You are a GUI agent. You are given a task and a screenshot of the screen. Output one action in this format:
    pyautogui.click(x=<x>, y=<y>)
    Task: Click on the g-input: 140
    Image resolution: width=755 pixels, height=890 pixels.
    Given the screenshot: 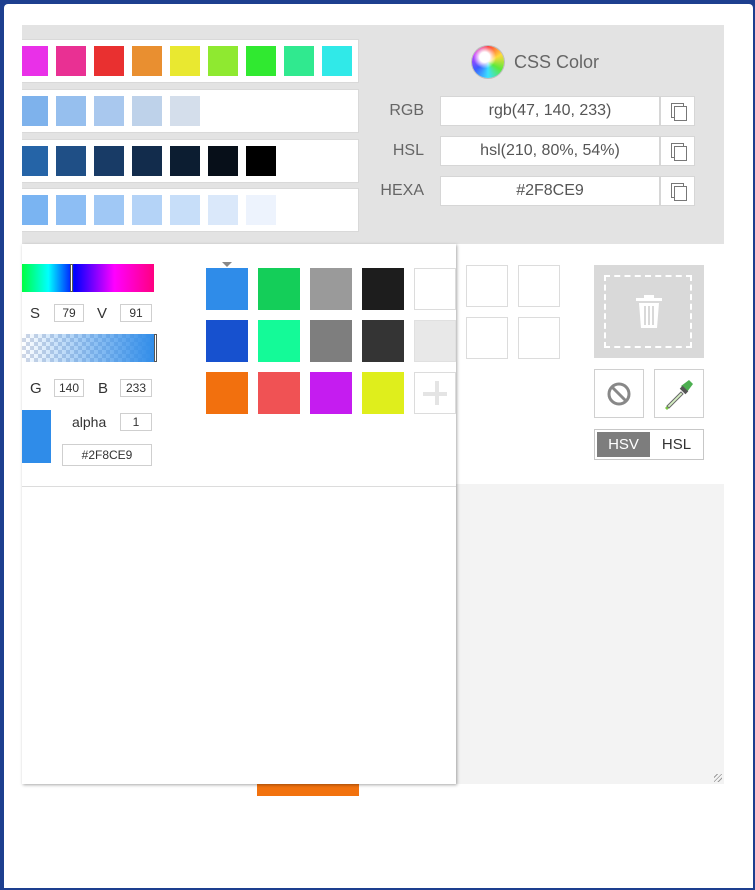 What is the action you would take?
    pyautogui.click(x=69, y=388)
    